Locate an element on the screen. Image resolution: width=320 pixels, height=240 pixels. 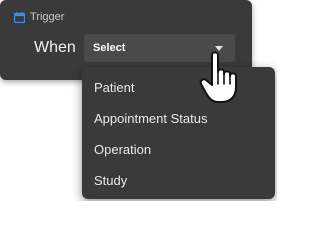
option-appointment-status: Appointment Status is located at coordinates (150, 119).